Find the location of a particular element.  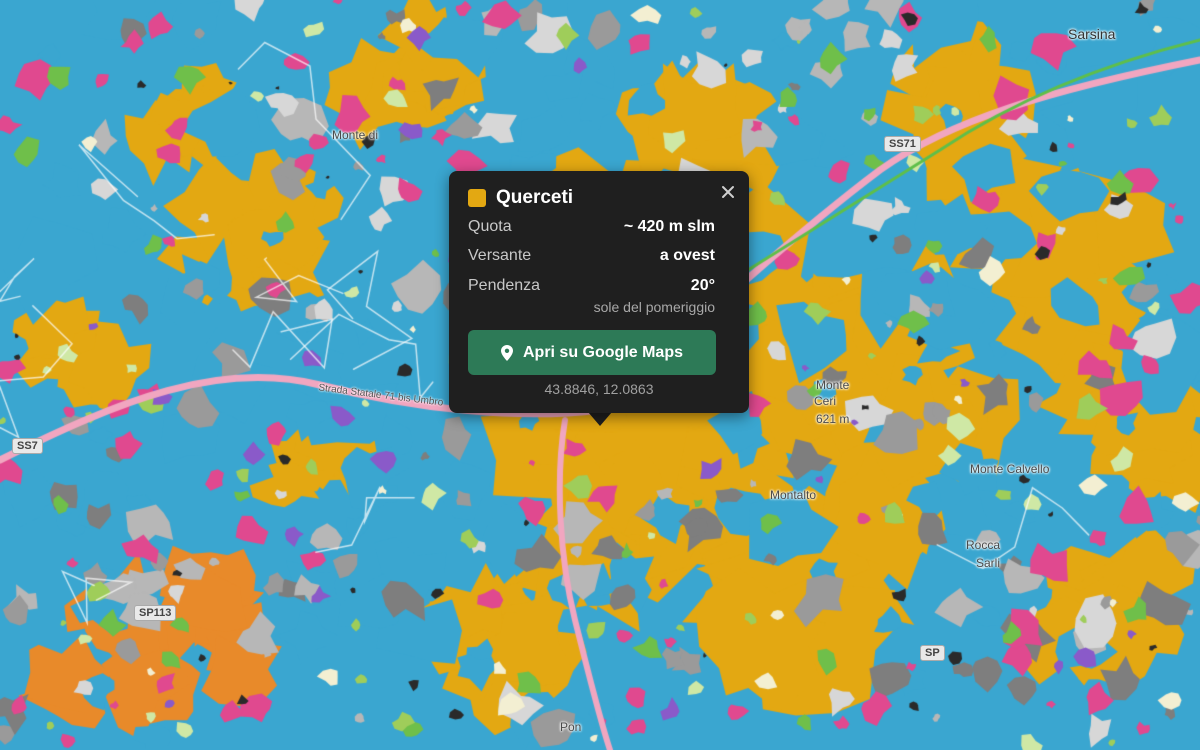

place-label-cerro: Ceri is located at coordinates (825, 401).